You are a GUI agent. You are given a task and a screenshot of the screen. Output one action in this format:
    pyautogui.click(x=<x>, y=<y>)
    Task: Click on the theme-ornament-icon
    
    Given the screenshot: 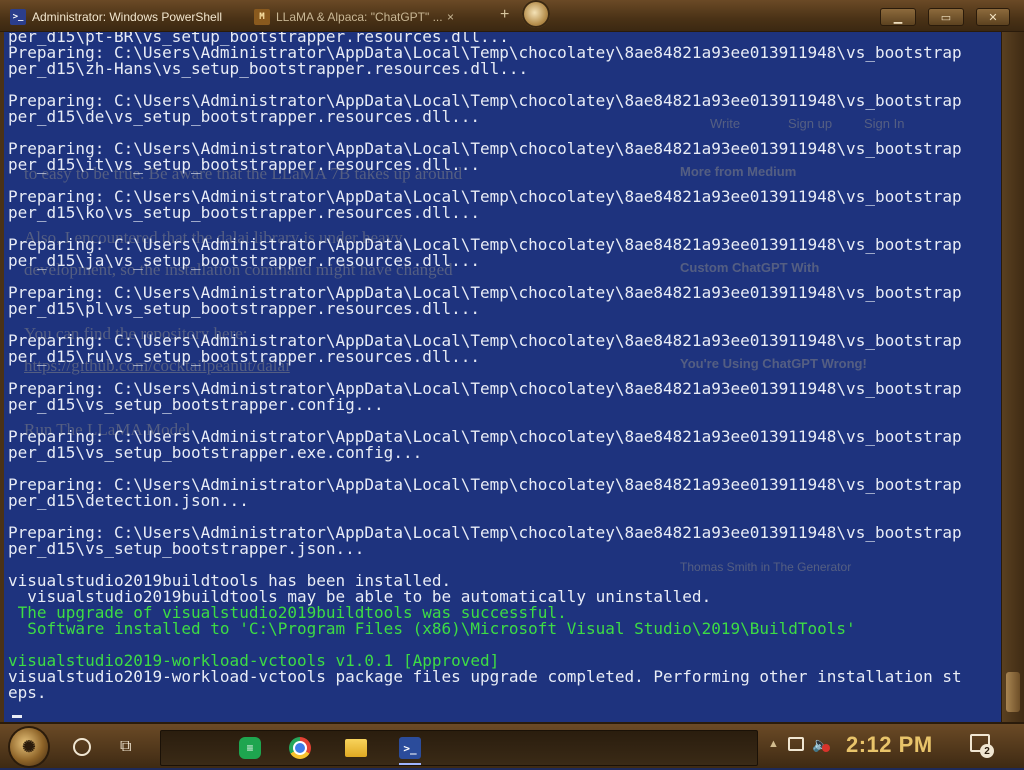 What is the action you would take?
    pyautogui.click(x=536, y=14)
    